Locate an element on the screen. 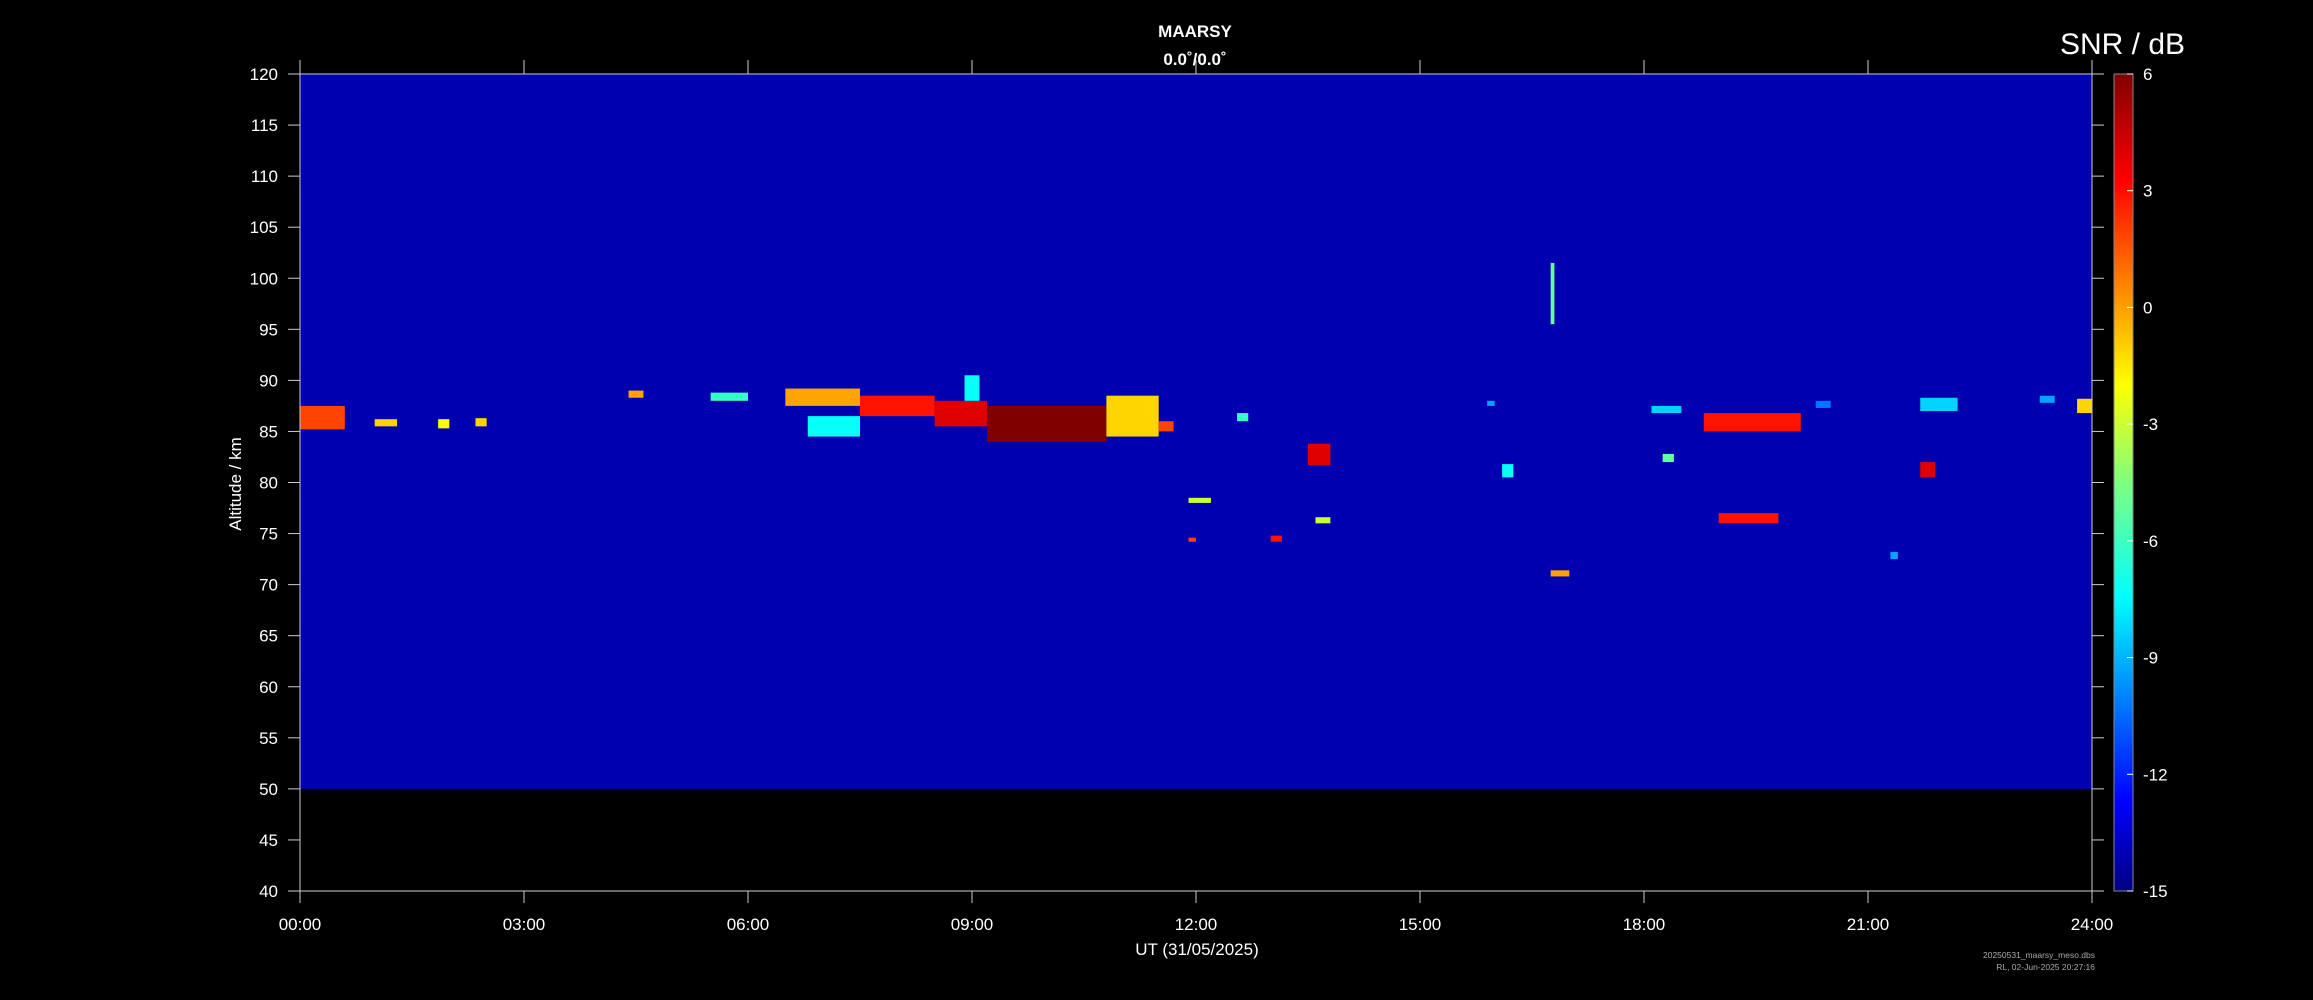 Image resolution: width=2313 pixels, height=1000 pixels. y-tick-label: 90 is located at coordinates (268, 380).